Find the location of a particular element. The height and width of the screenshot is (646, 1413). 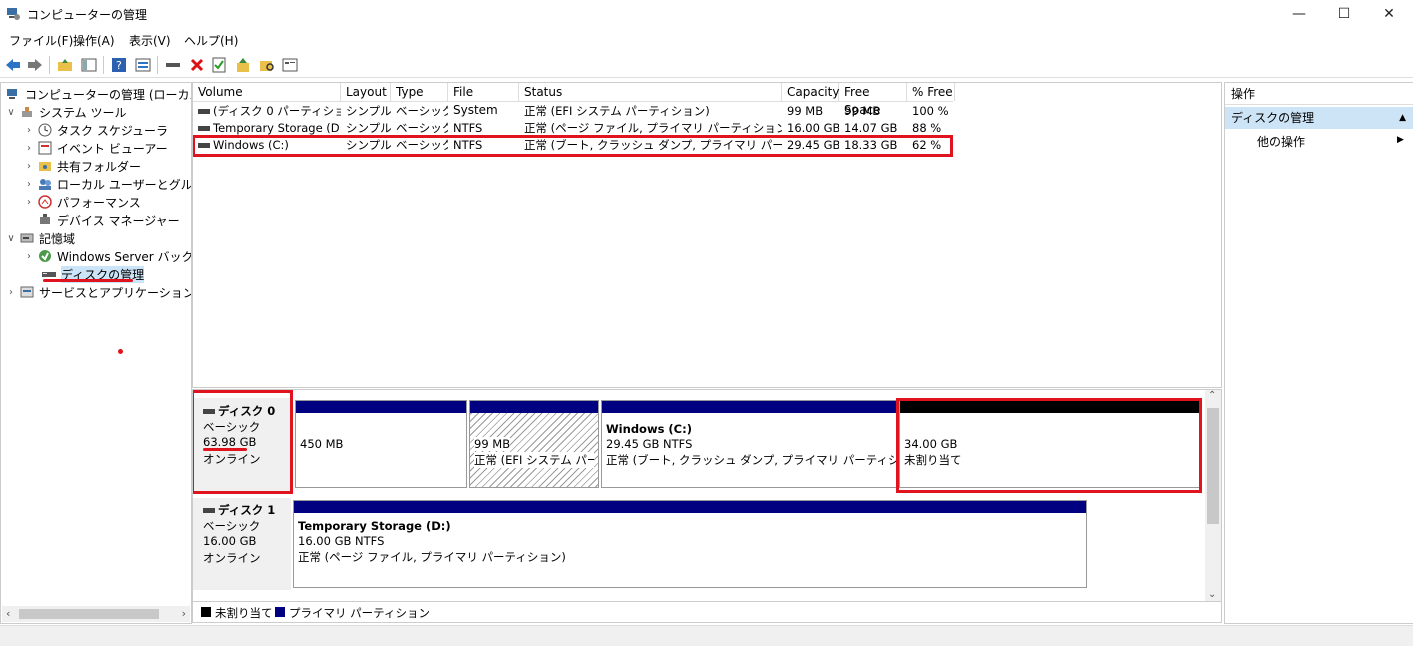

check-icon is located at coordinates (219, 65).